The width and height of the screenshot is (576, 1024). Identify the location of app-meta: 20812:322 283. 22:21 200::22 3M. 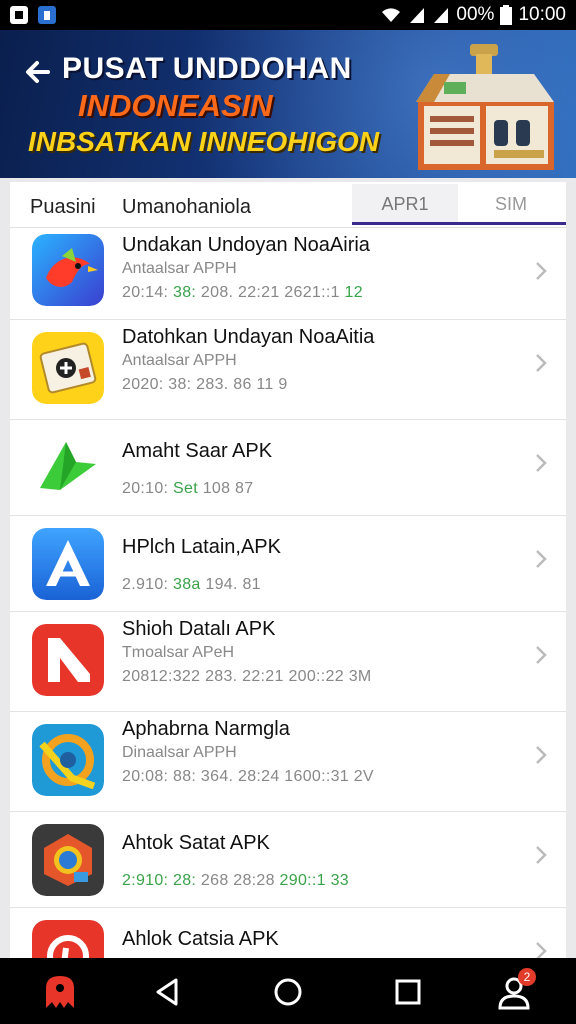
(247, 677).